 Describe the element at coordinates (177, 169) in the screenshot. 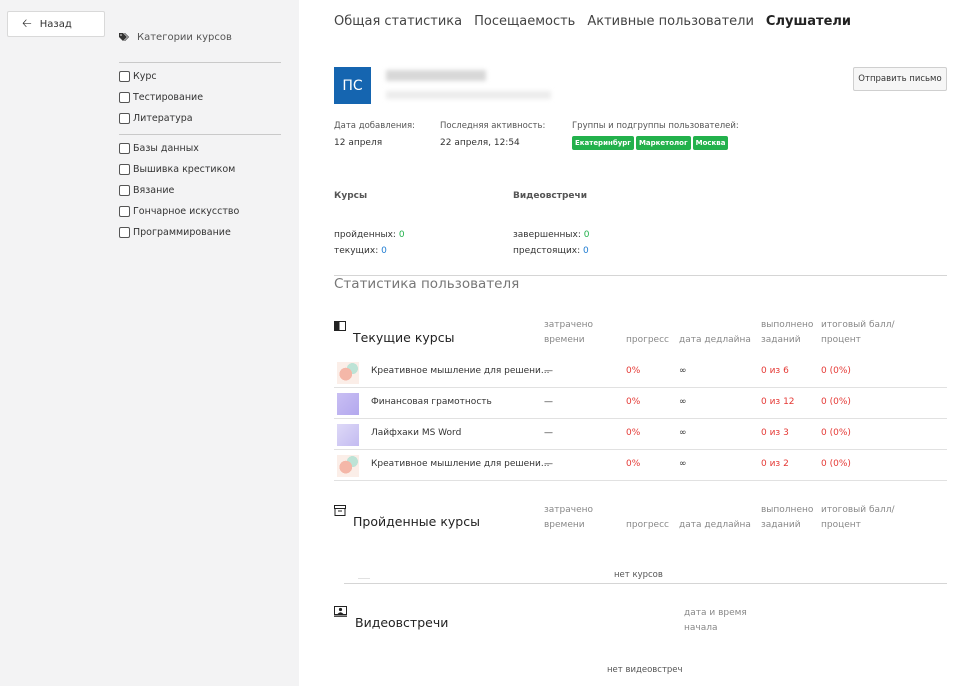

I see `category-item: Вышивка крестиком` at that location.